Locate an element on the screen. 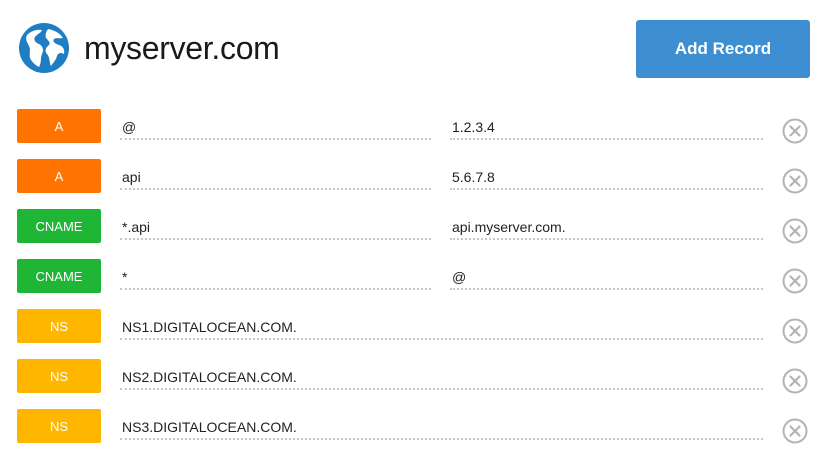 The height and width of the screenshot is (458, 827). domain-title: myserver.com is located at coordinates (182, 48).